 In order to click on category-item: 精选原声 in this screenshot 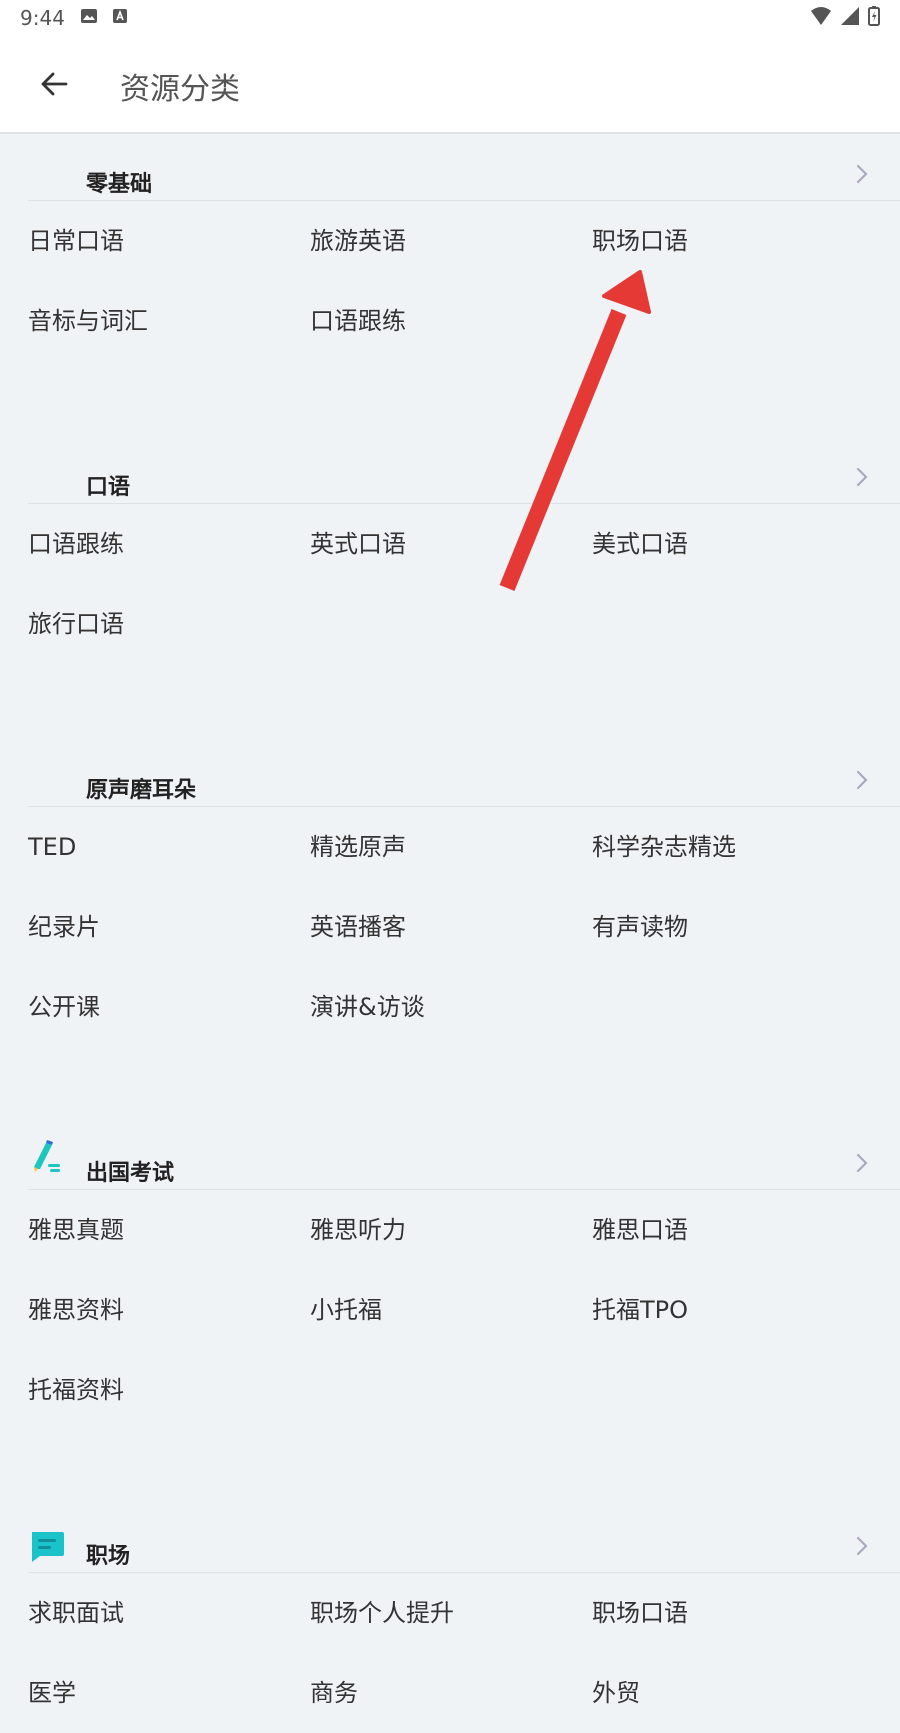, I will do `click(451, 847)`.